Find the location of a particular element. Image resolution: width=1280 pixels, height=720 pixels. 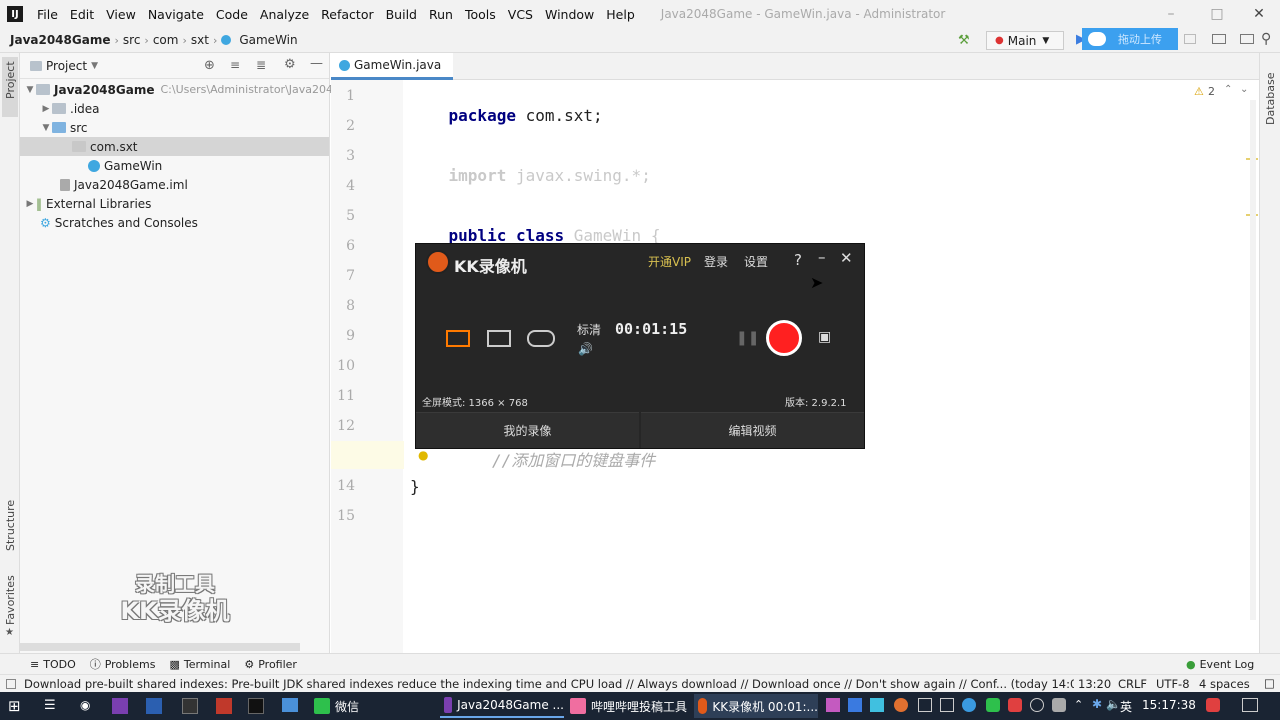

line-separator: CRLF is located at coordinates (1132, 684).